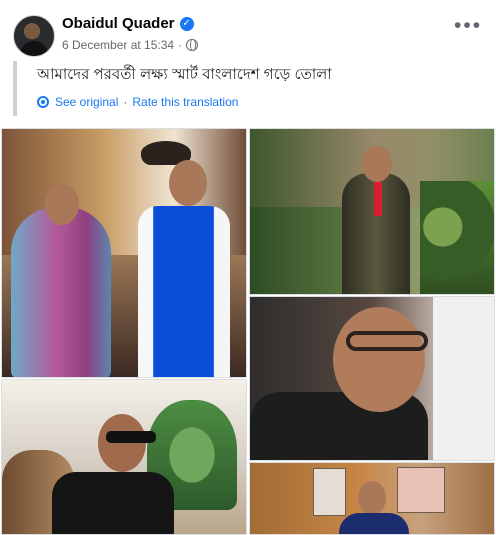 This screenshot has height=535, width=496. What do you see at coordinates (34, 36) in the screenshot?
I see `author-avatar` at bounding box center [34, 36].